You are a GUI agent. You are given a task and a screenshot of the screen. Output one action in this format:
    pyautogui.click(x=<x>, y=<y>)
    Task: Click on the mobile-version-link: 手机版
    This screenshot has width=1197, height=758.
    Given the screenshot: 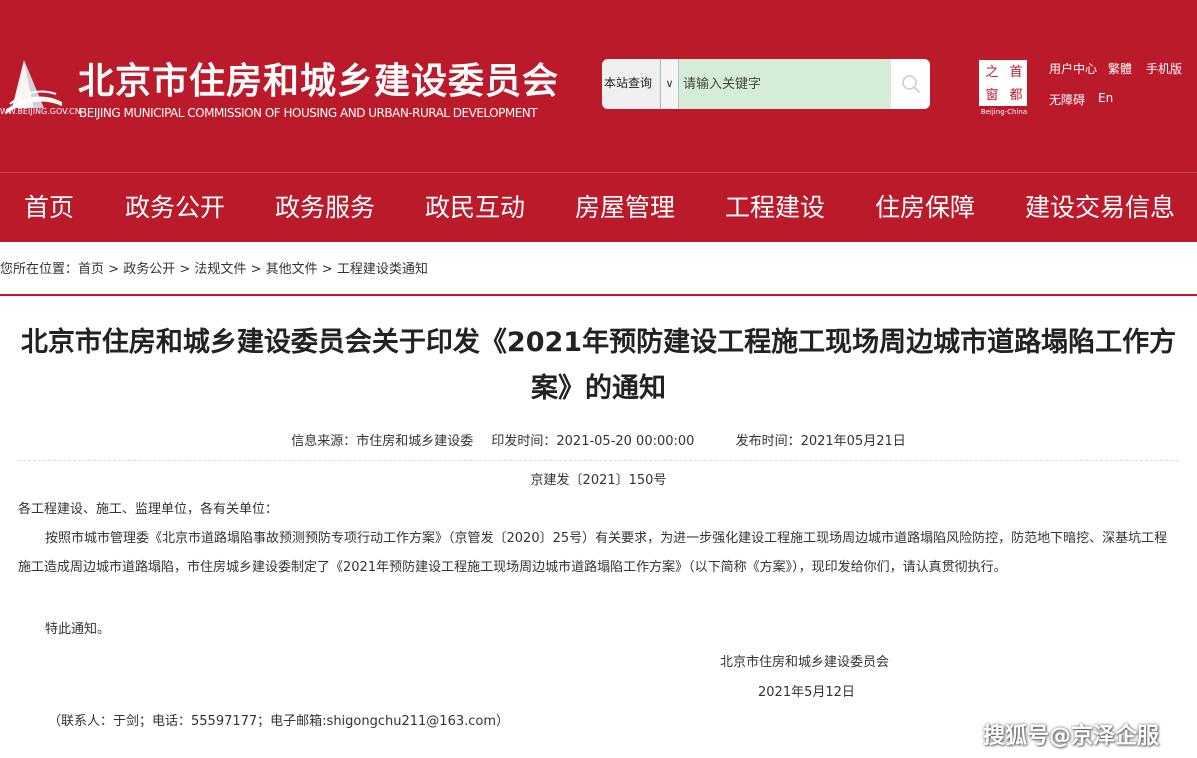 What is the action you would take?
    pyautogui.click(x=1164, y=68)
    